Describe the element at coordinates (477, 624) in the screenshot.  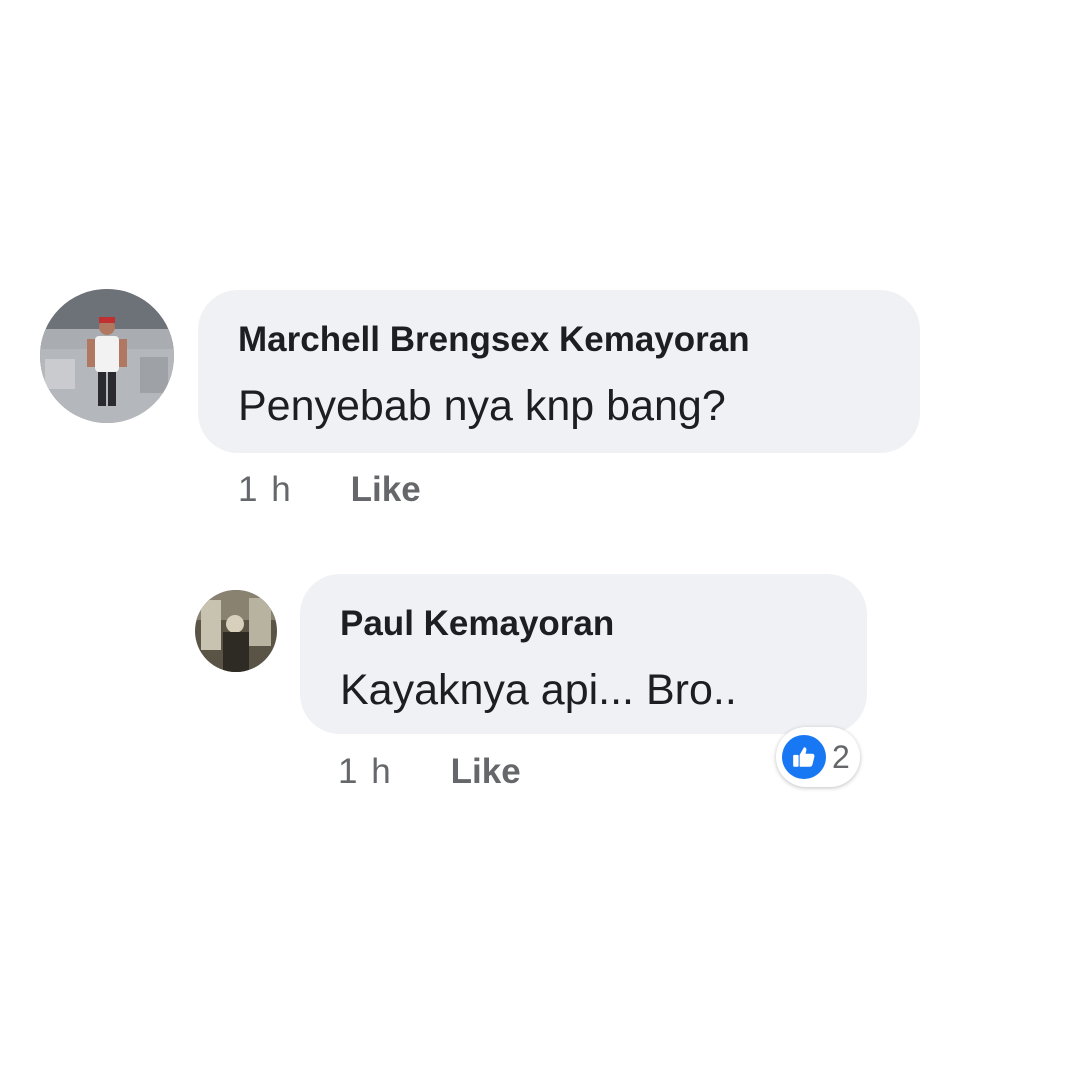
I see `comment-author: Paul Kemayoran` at that location.